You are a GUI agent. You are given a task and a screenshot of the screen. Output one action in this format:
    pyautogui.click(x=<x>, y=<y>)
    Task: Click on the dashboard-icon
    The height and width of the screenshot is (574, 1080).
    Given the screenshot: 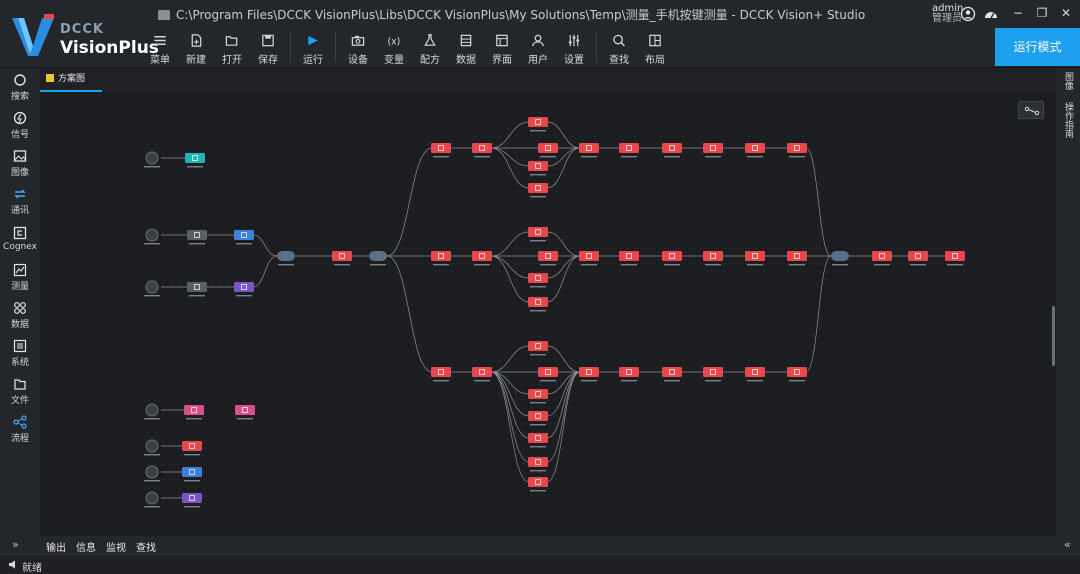 What is the action you would take?
    pyautogui.click(x=991, y=14)
    